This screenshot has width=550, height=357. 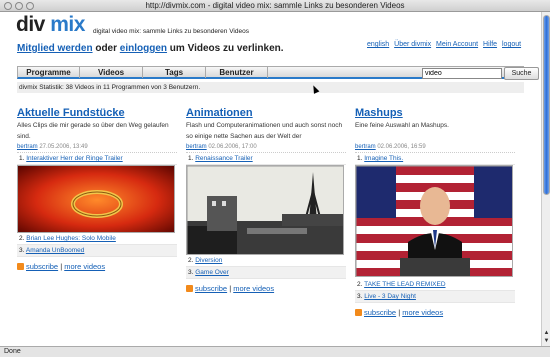 I want to click on program-meta: bertram 02.06.2006, 16:59, so click(x=435, y=147).